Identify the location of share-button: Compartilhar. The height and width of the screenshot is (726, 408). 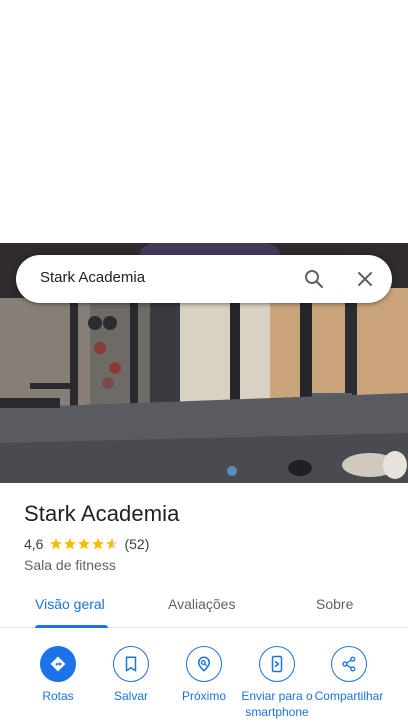
(349, 675).